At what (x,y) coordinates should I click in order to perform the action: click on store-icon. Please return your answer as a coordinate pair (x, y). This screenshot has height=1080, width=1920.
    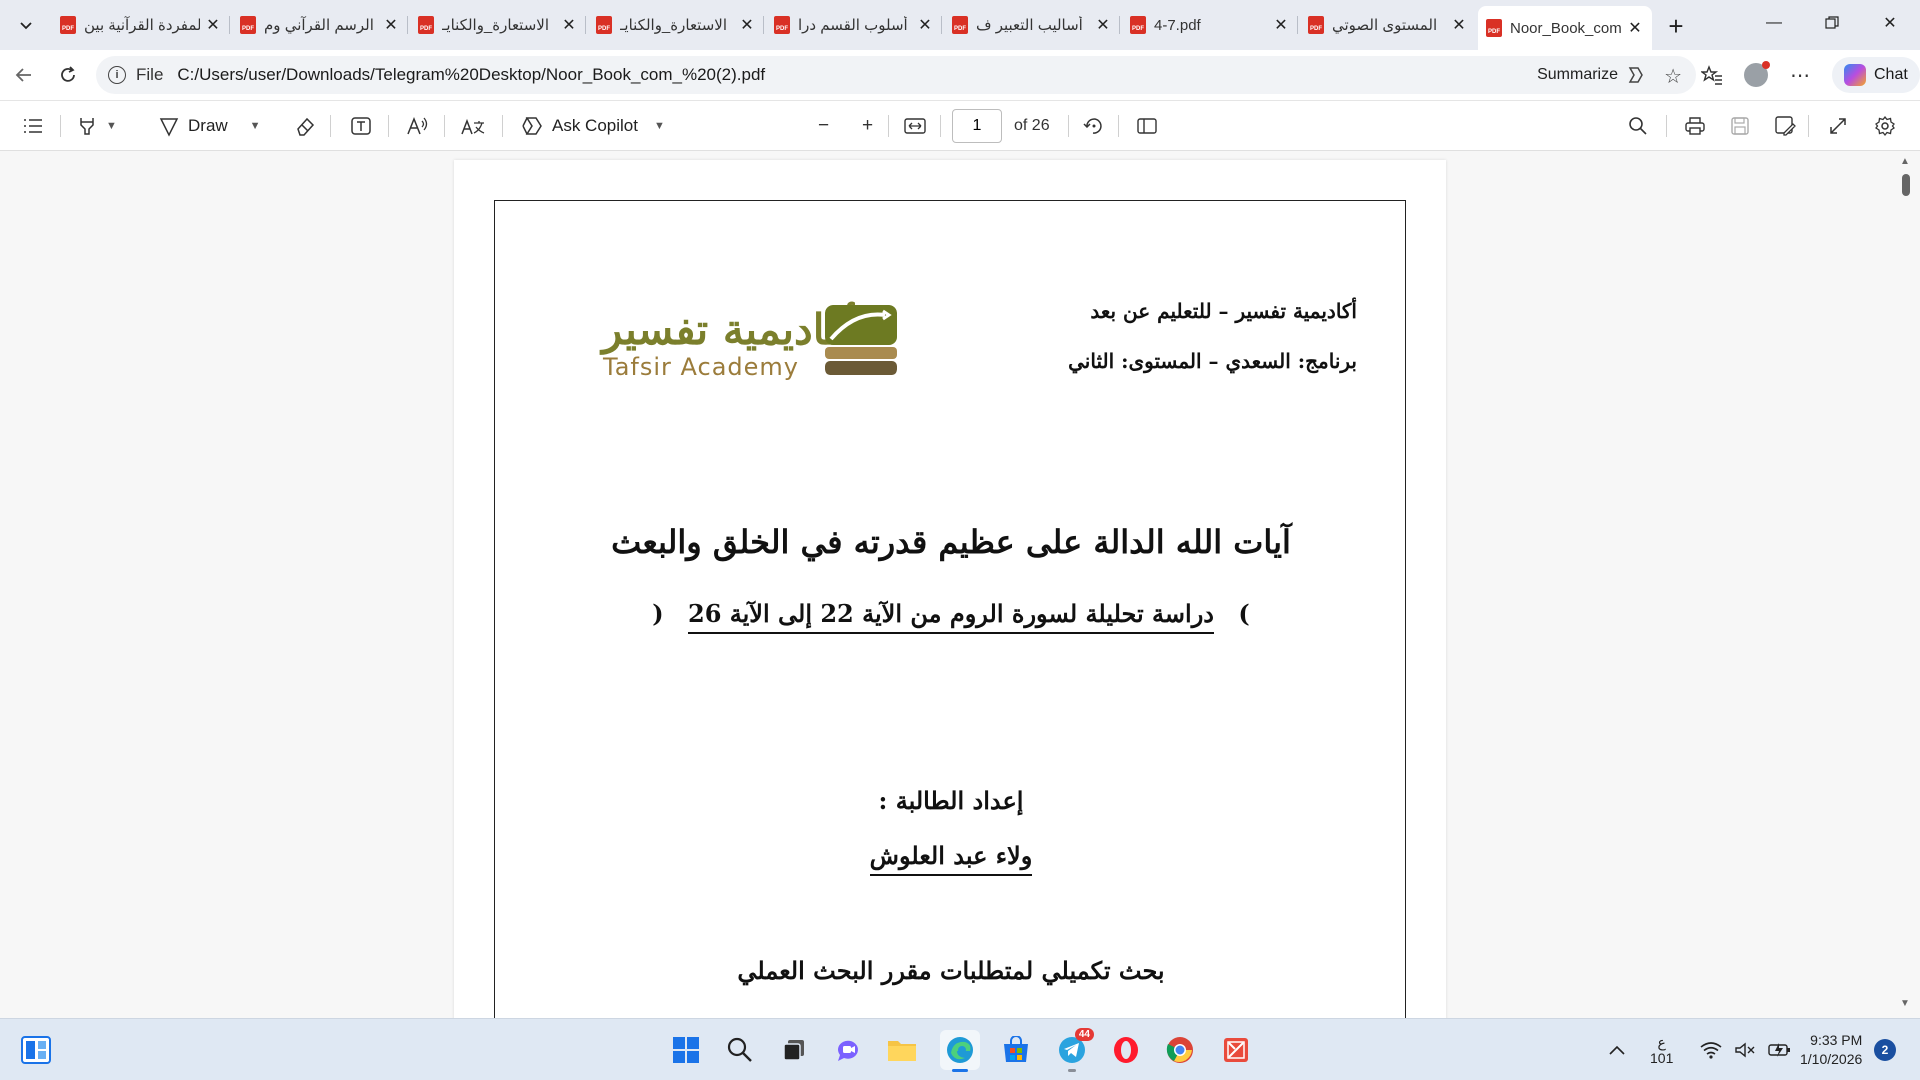
    Looking at the image, I should click on (1016, 1049).